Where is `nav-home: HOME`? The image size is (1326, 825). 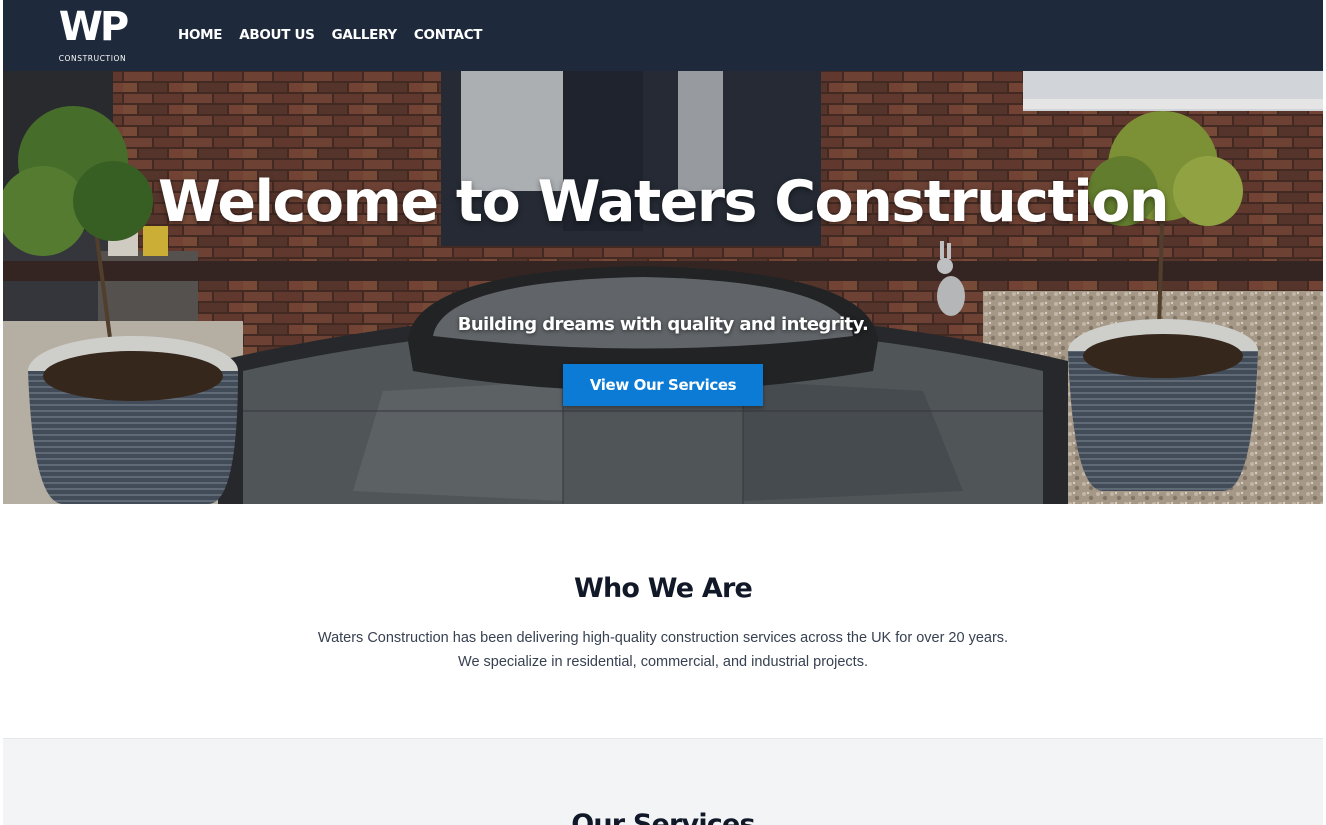 nav-home: HOME is located at coordinates (200, 35).